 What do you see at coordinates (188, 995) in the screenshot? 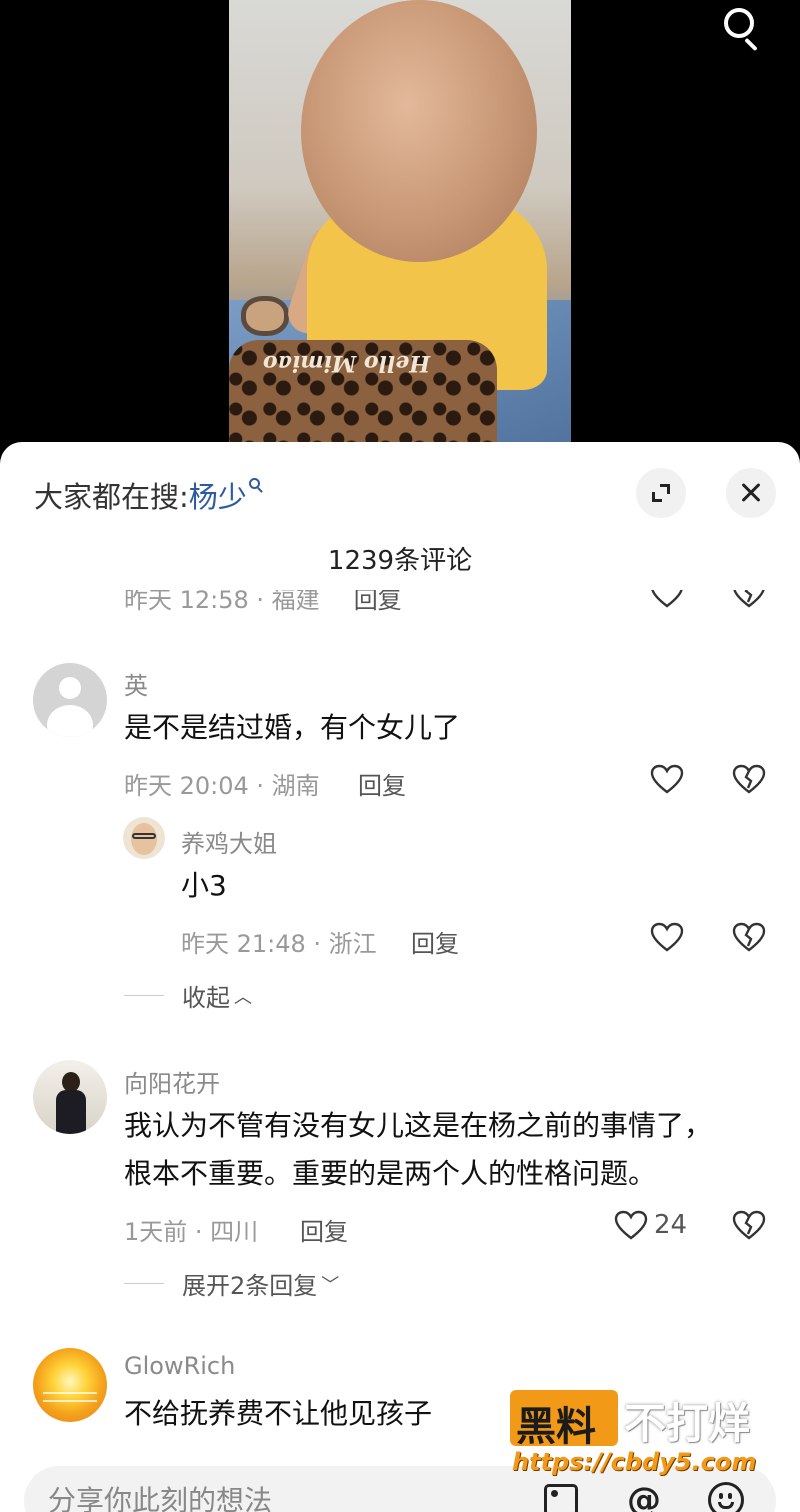
I see `collapse-replies-button: 收起 ︿` at bounding box center [188, 995].